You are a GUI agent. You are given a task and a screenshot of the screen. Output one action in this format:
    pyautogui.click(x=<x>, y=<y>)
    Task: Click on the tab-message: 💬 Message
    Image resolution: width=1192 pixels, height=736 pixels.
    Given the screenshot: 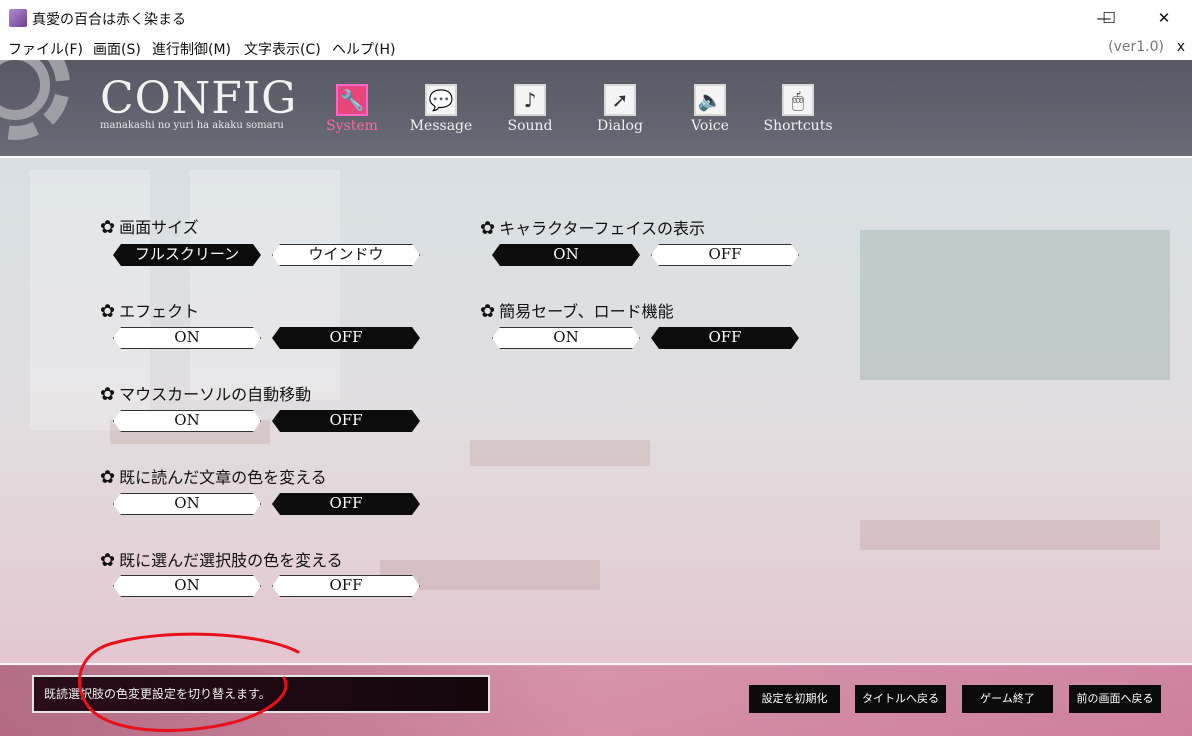 What is the action you would take?
    pyautogui.click(x=441, y=114)
    